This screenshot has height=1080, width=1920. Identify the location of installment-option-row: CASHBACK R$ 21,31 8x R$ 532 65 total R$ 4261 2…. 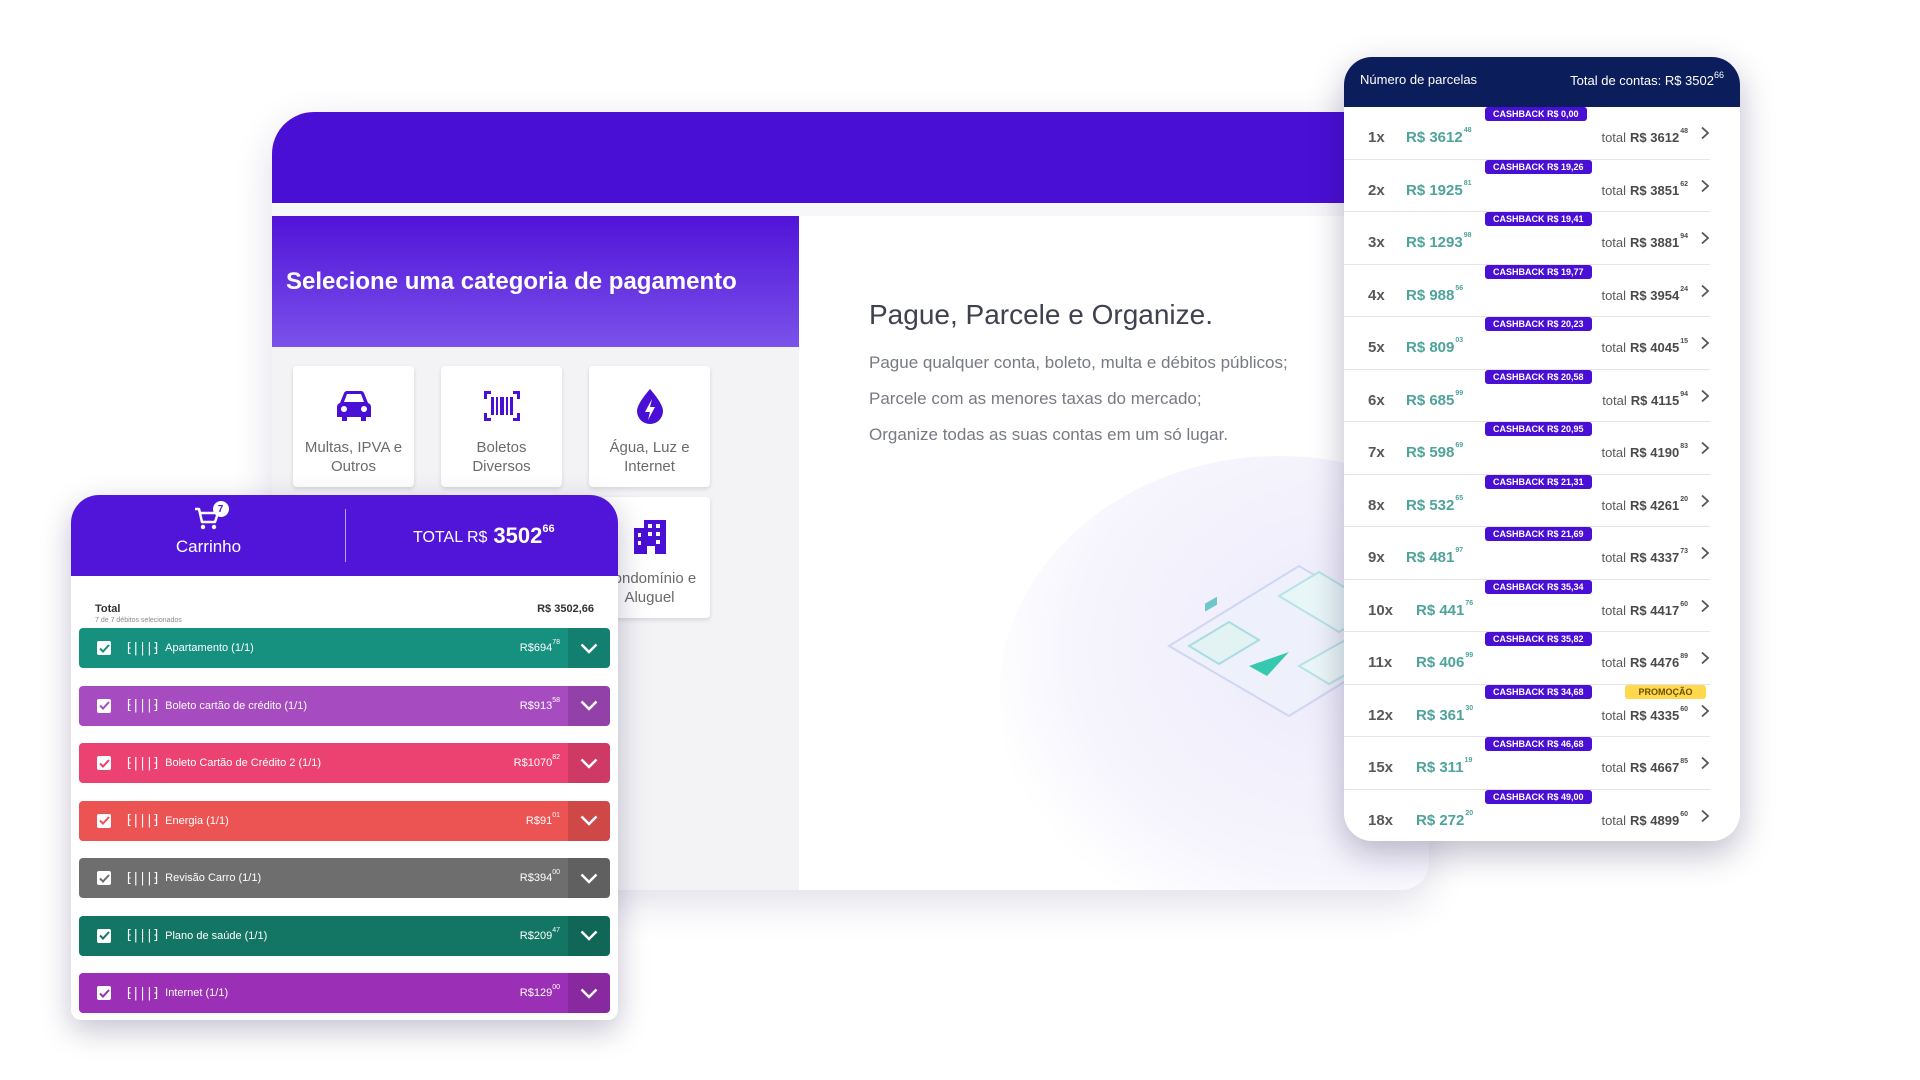
(1542, 500).